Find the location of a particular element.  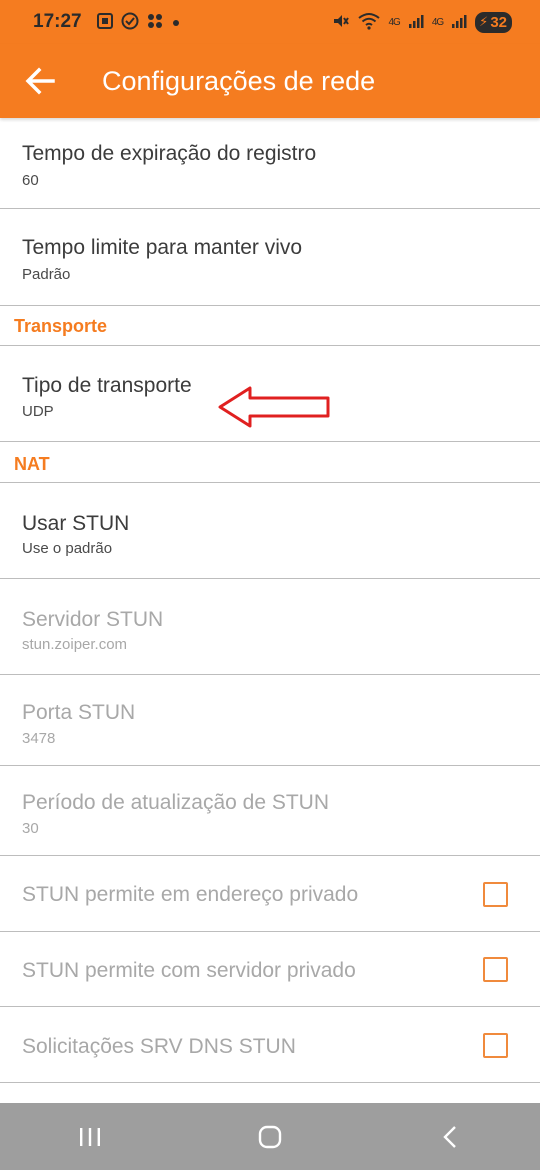

home-icon is located at coordinates (270, 1136).